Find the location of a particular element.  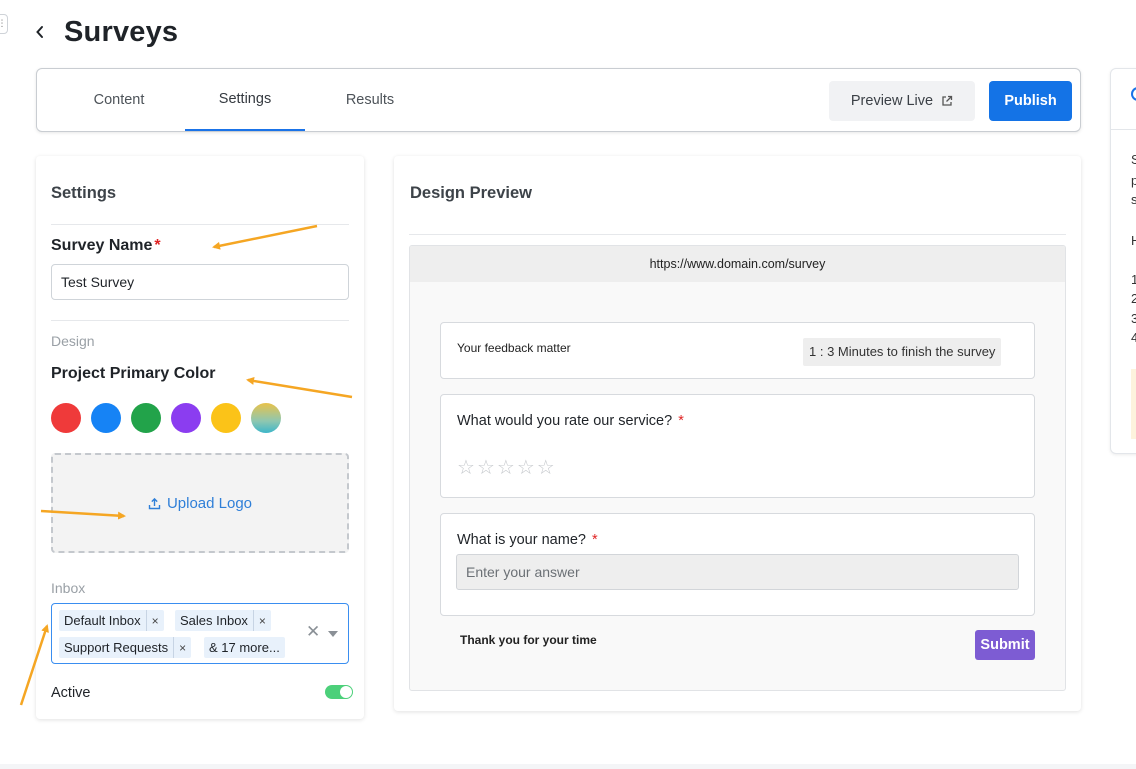

back-button is located at coordinates (40, 32).